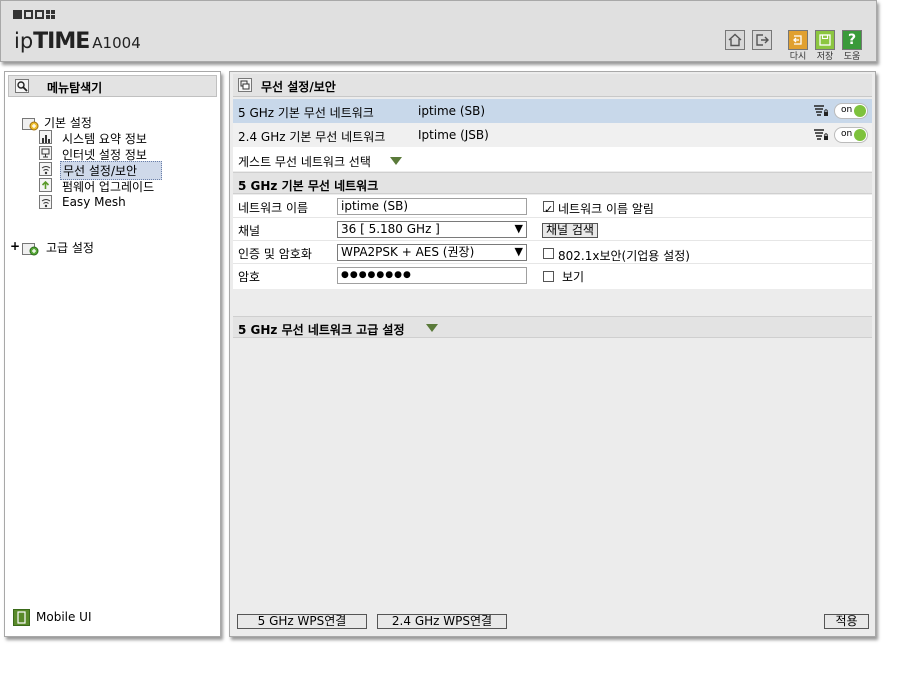  I want to click on tree-group-basic-label: 기본 설정, so click(68, 123).